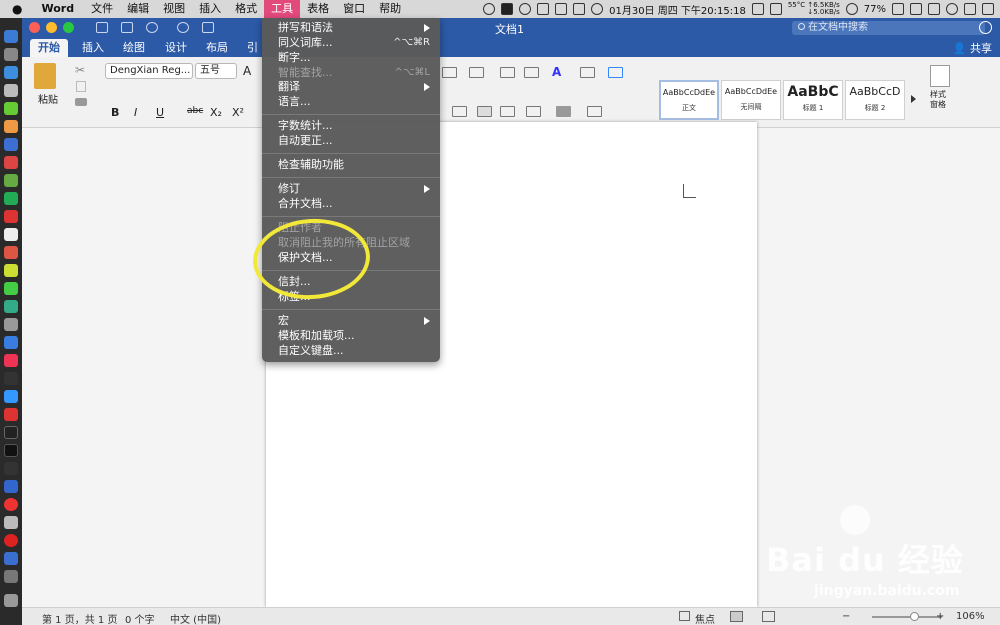 This screenshot has height=625, width=1000. What do you see at coordinates (525, 9) in the screenshot?
I see `globe-icon` at bounding box center [525, 9].